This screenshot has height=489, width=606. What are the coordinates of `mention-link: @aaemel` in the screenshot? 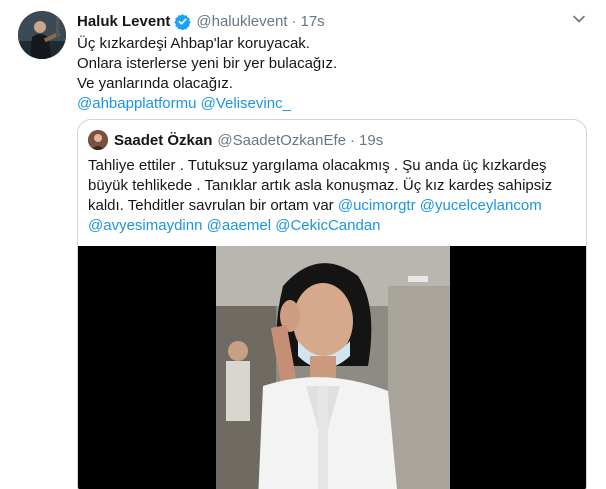 It's located at (239, 225).